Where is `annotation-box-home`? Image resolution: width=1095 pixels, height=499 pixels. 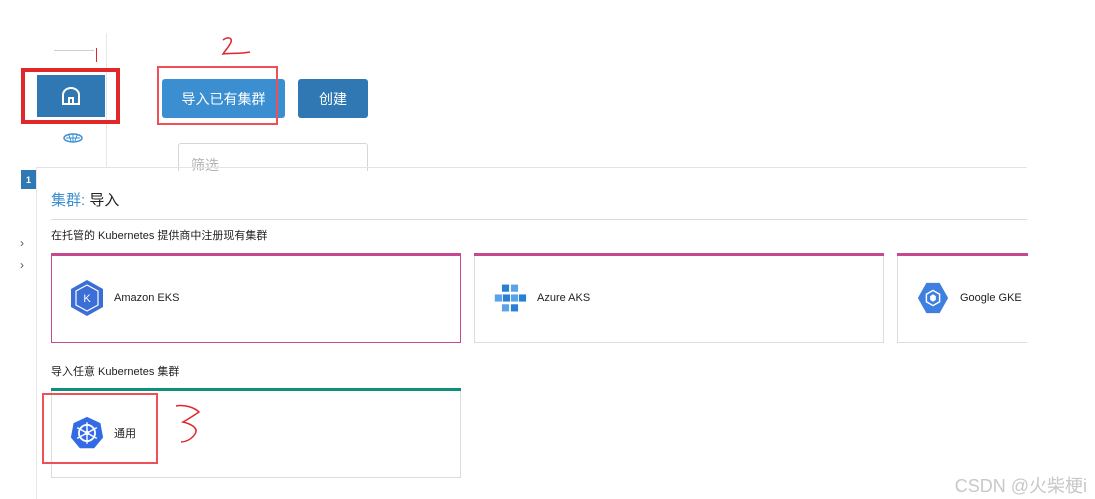 annotation-box-home is located at coordinates (70, 96).